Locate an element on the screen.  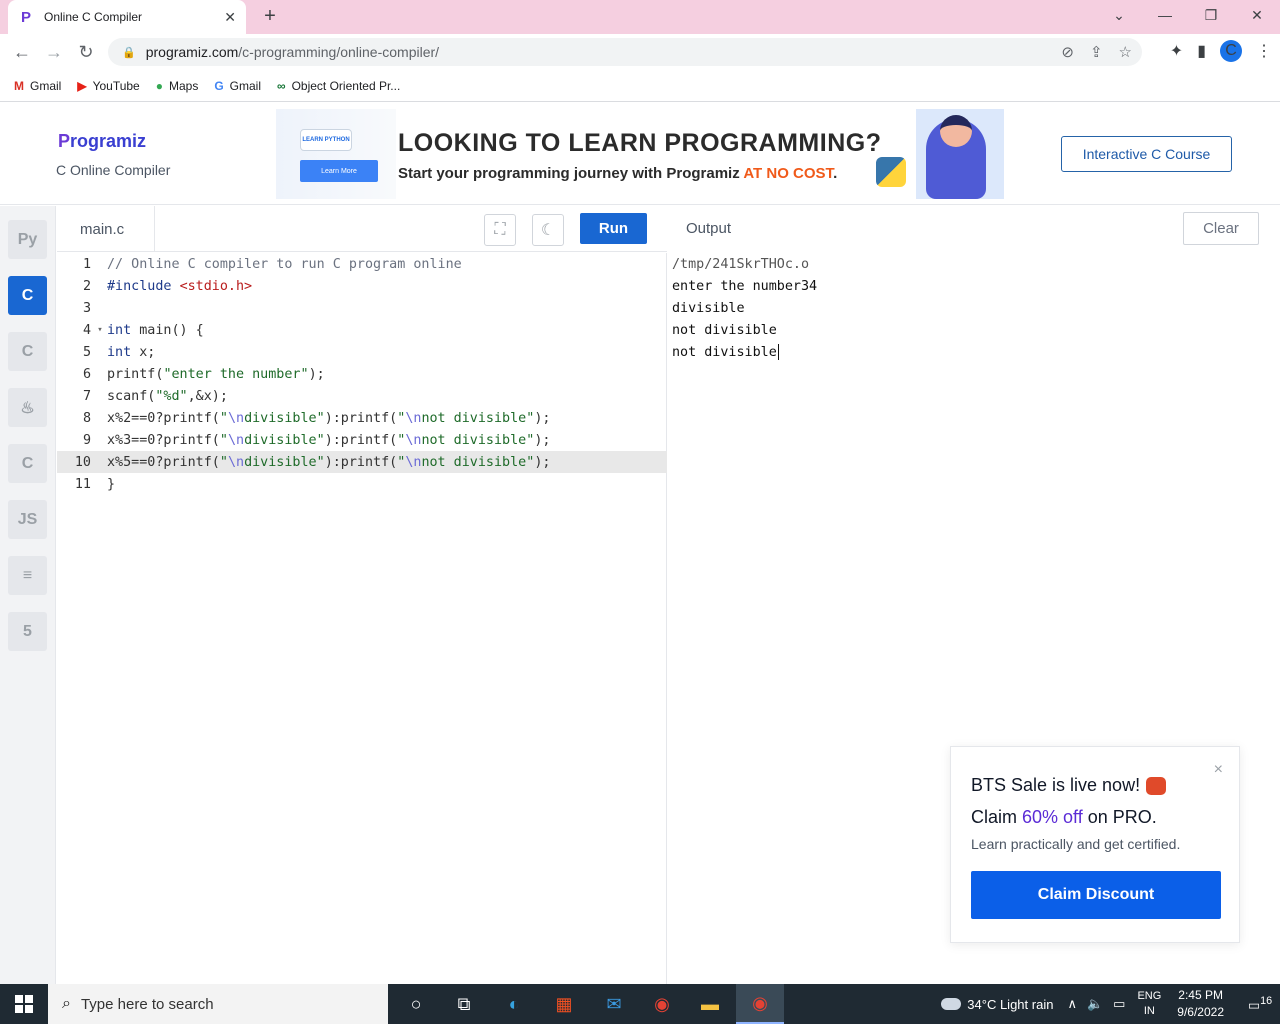
bookmark-star-icon: ☆ is located at coordinates (1125, 52).